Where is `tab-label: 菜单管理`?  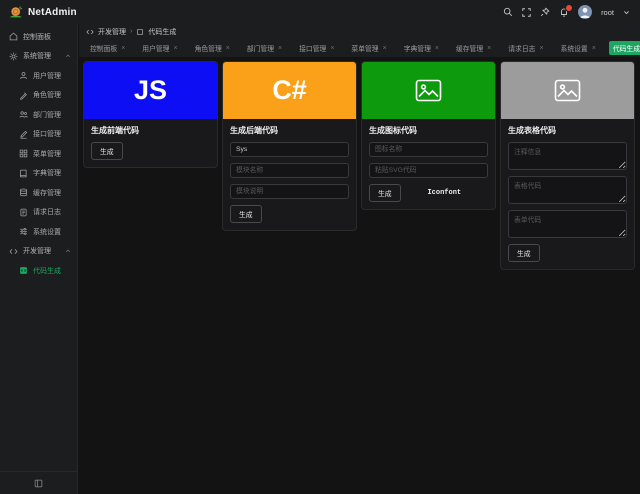
tab-label: 菜单管理 is located at coordinates (365, 49).